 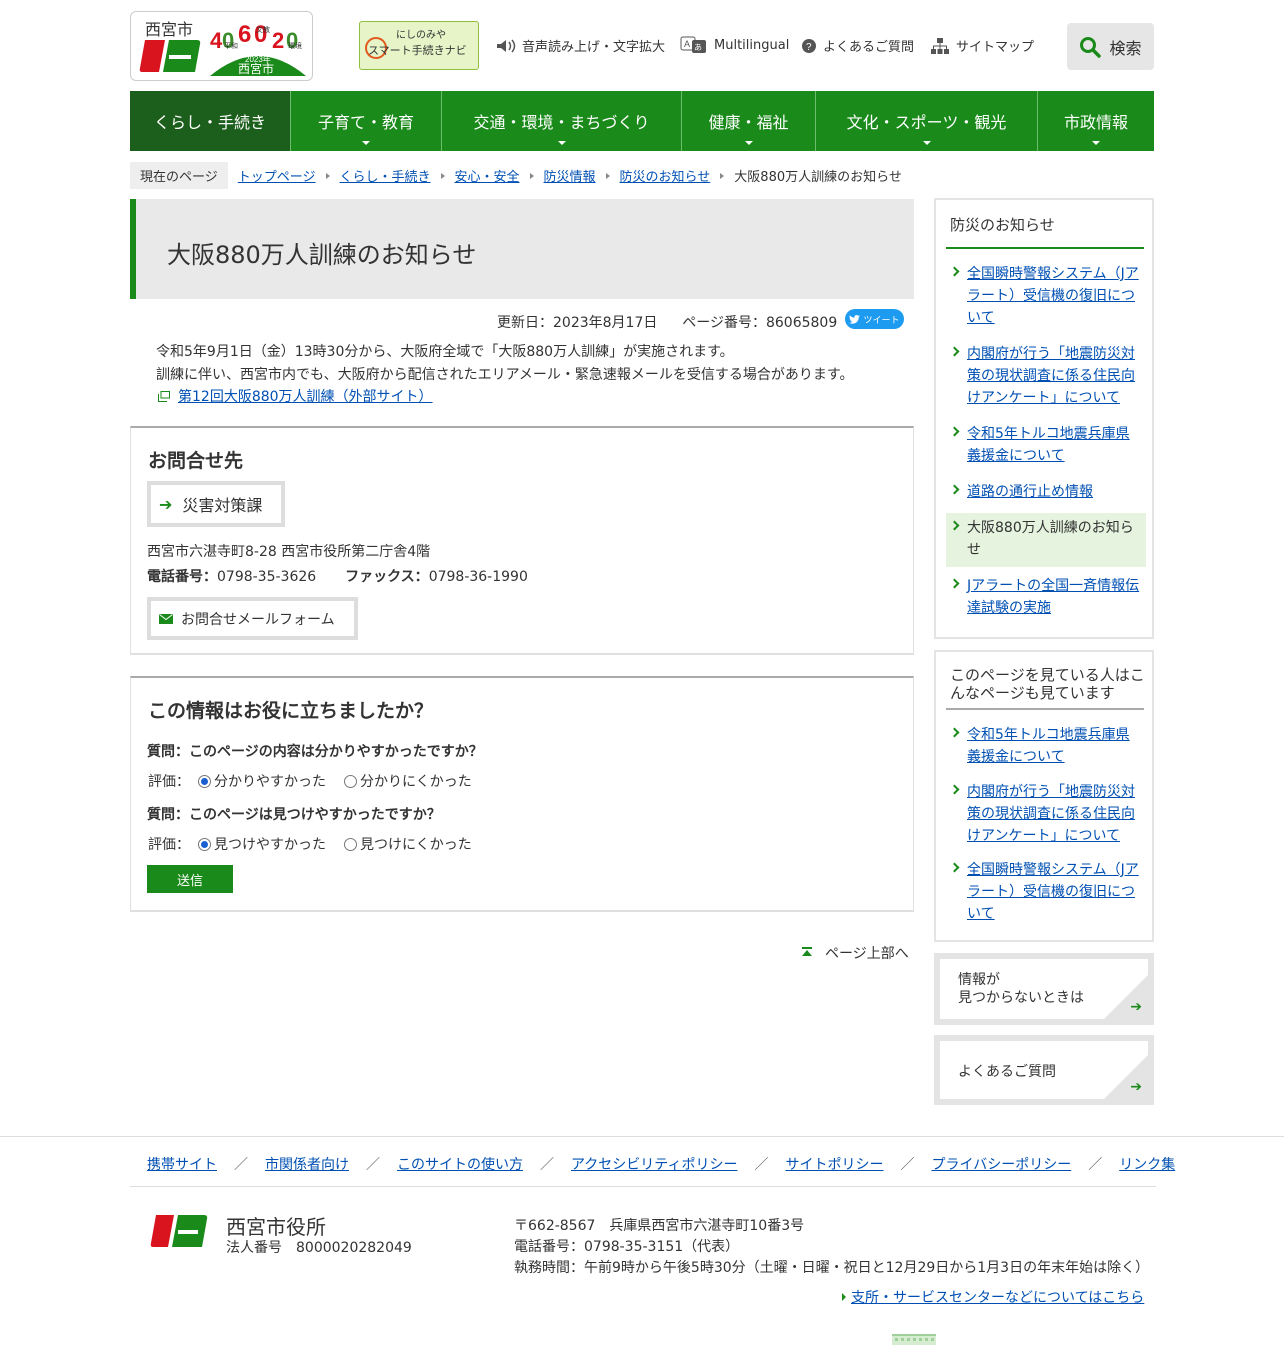 I want to click on question-2: 質問：このページは見つけやすかったですか？, so click(x=294, y=815).